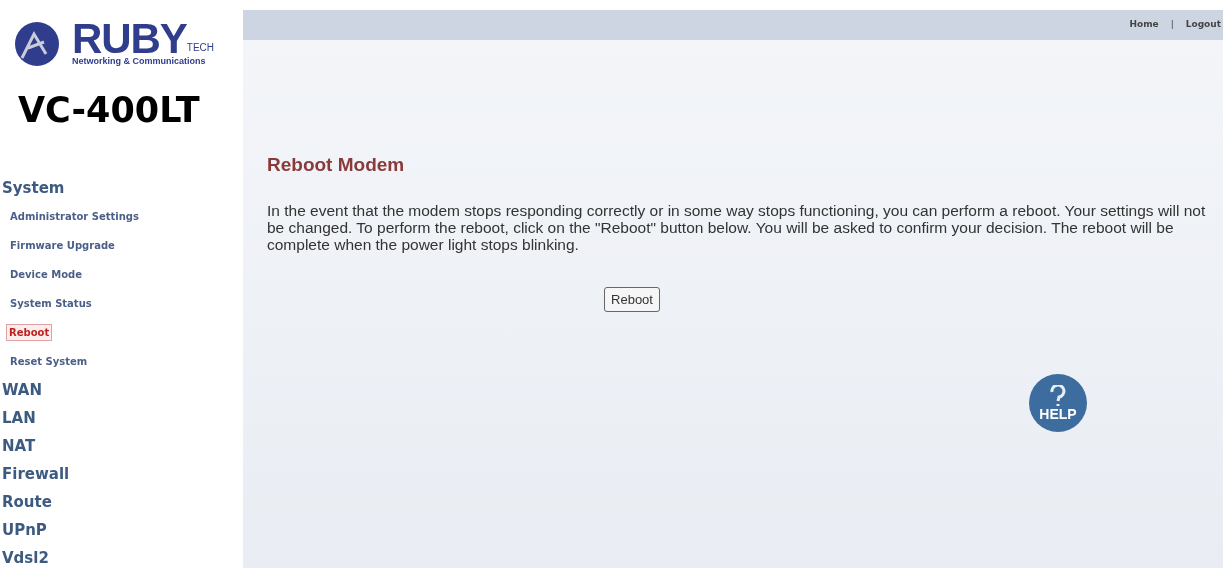 This screenshot has width=1223, height=568. What do you see at coordinates (24, 530) in the screenshot?
I see `menu-section: UPnP` at bounding box center [24, 530].